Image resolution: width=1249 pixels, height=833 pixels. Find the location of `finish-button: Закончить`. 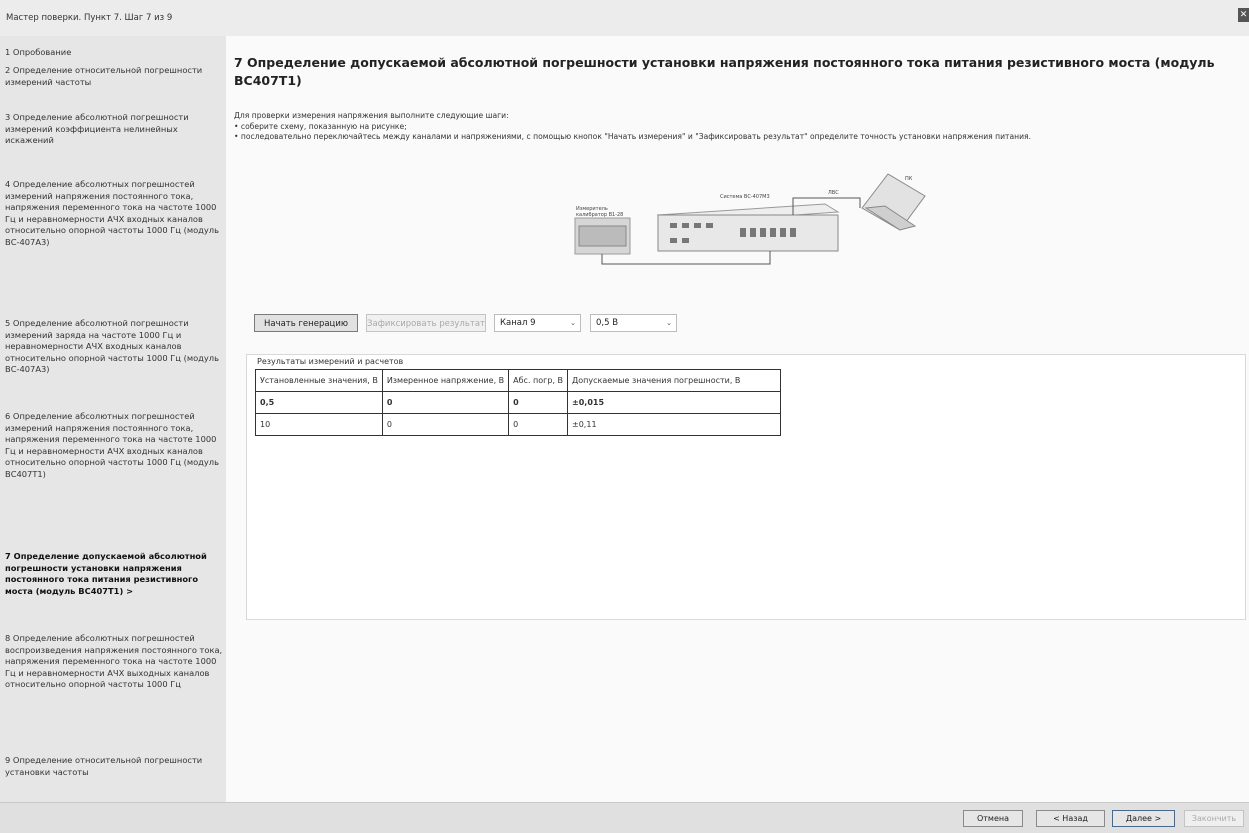

finish-button: Закончить is located at coordinates (1214, 818).